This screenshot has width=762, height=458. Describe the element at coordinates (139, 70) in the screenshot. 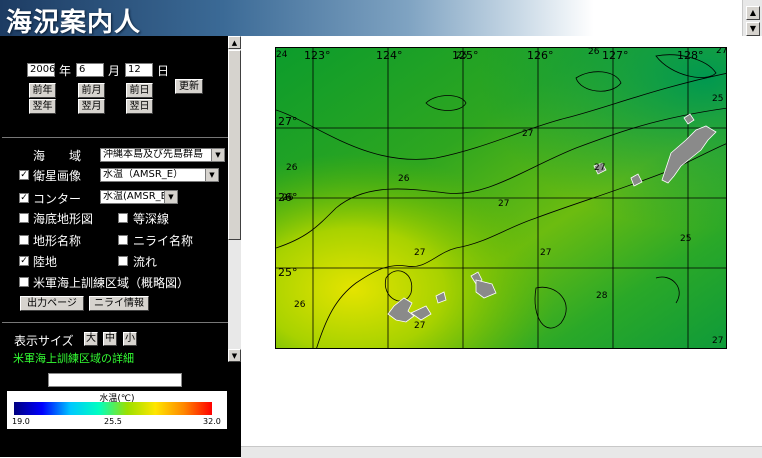

I see `day-input: 12` at that location.